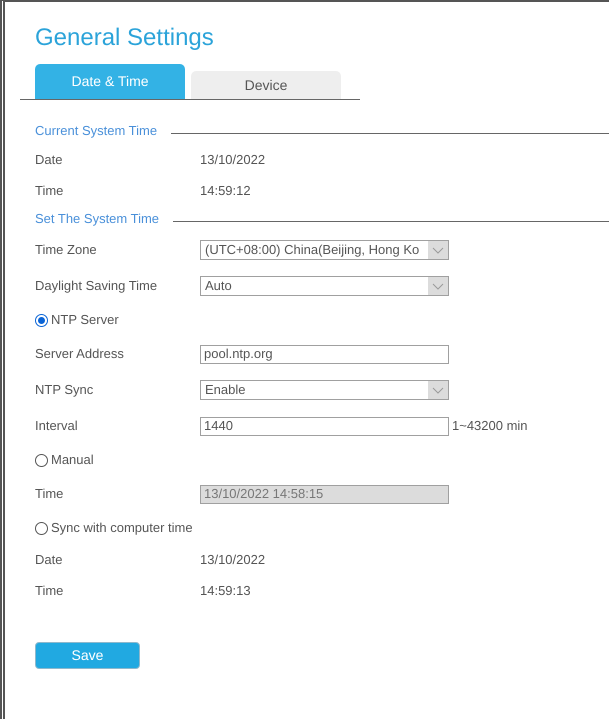 The image size is (609, 719). I want to click on field-label: Daylight Saving Time, so click(96, 286).